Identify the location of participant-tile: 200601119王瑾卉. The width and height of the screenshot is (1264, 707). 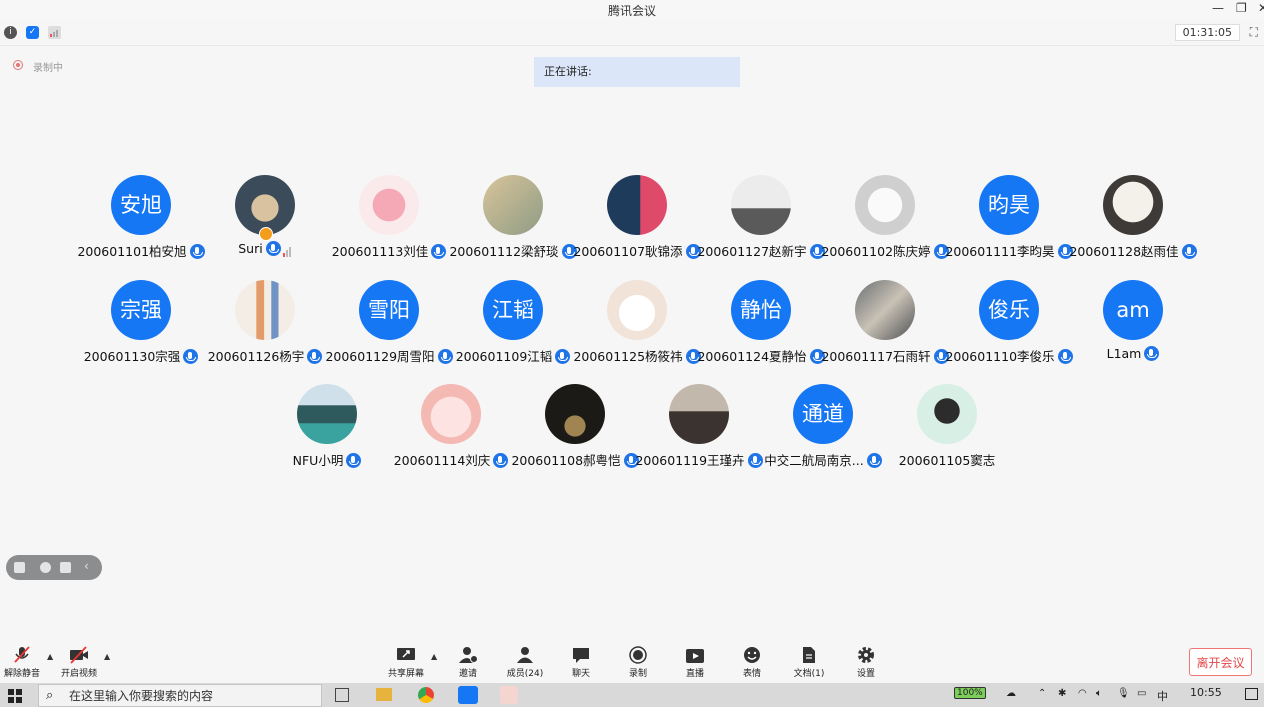
(699, 429).